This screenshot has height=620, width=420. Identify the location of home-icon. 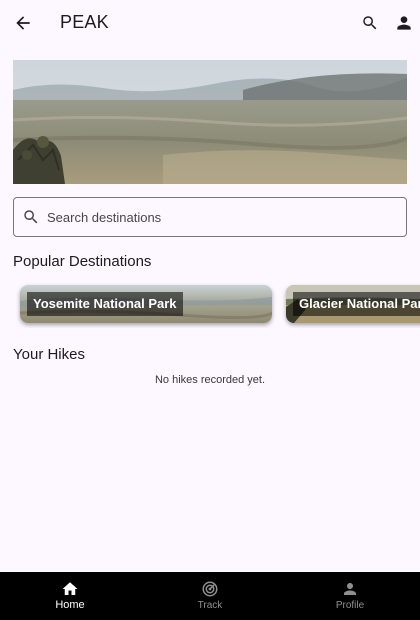
(70, 588).